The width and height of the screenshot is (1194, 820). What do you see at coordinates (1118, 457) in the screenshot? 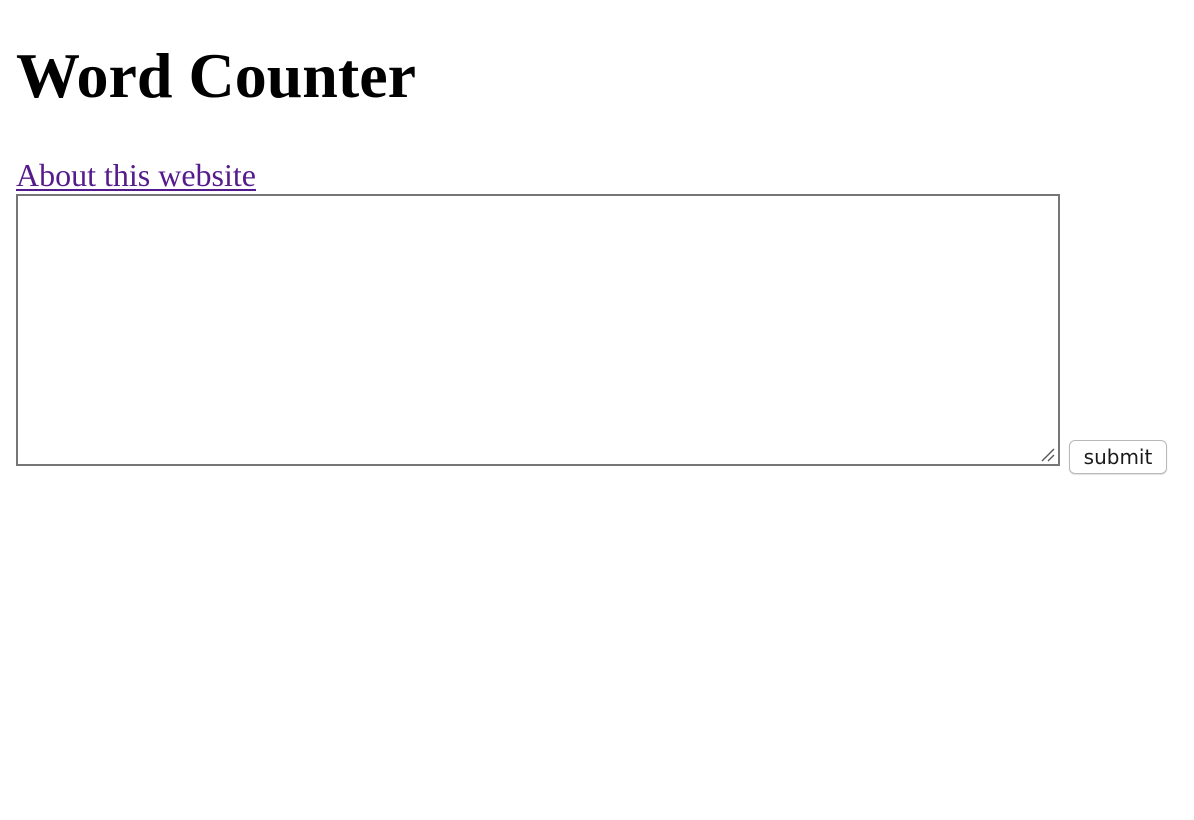
I see `submit-button: submit` at bounding box center [1118, 457].